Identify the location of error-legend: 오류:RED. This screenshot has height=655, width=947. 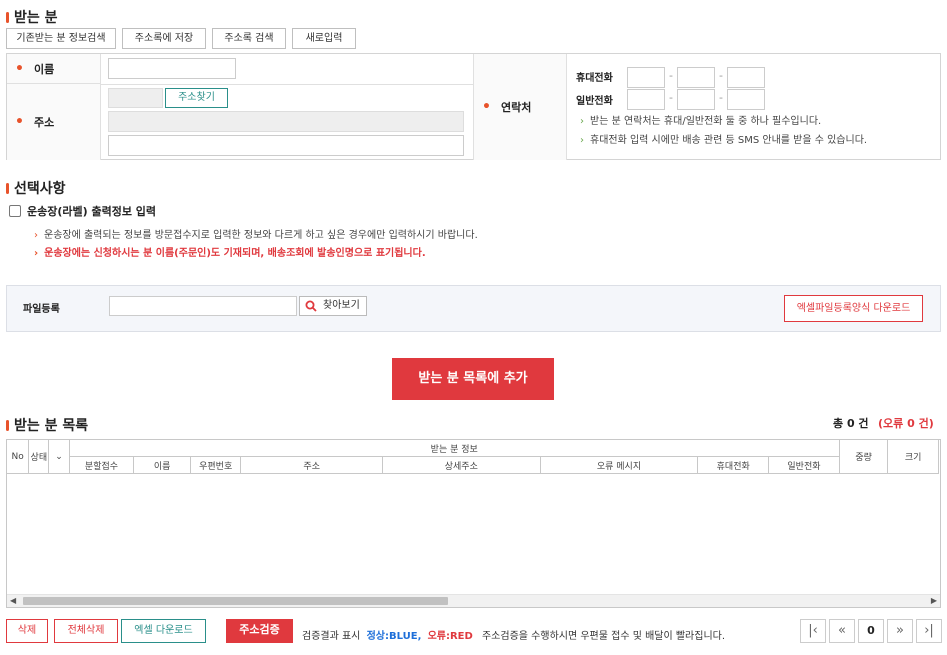
(450, 636).